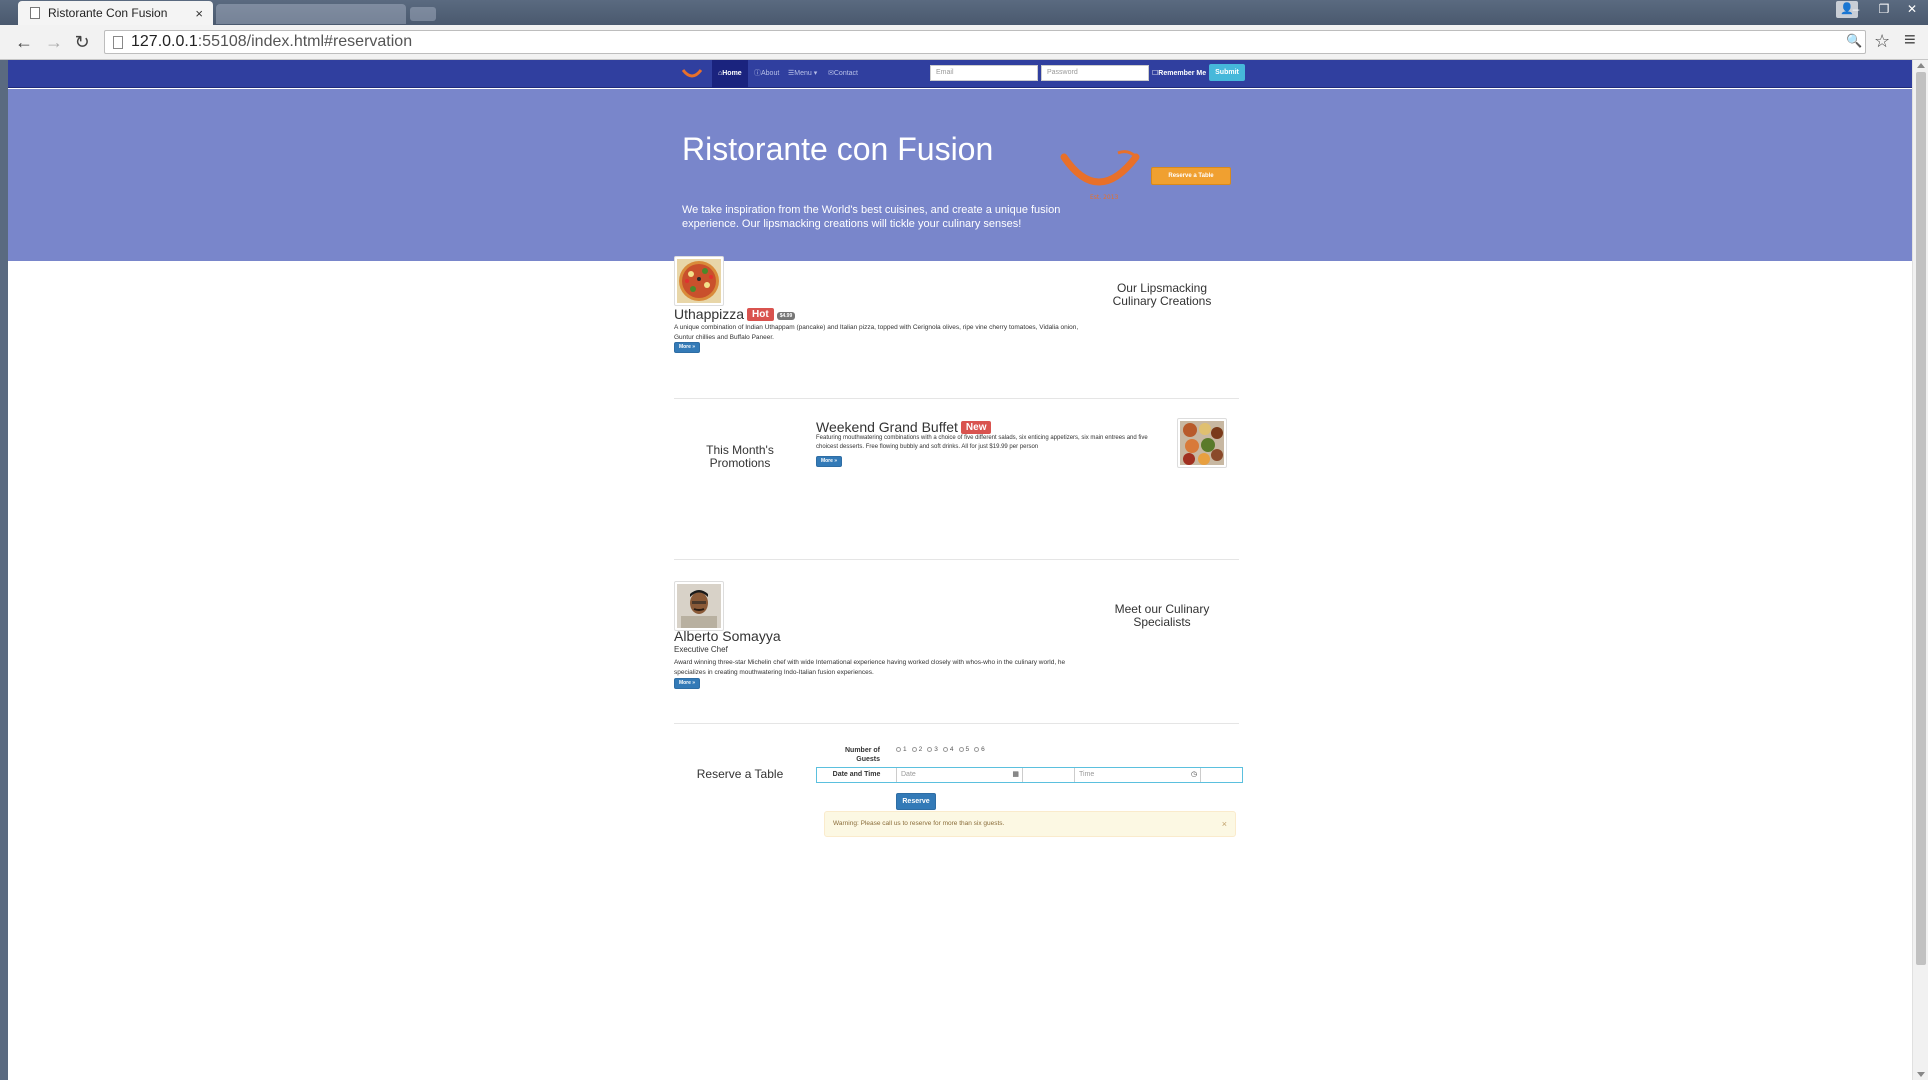 This screenshot has height=1080, width=1928. I want to click on nav-contact-label: Contact, so click(845, 73).